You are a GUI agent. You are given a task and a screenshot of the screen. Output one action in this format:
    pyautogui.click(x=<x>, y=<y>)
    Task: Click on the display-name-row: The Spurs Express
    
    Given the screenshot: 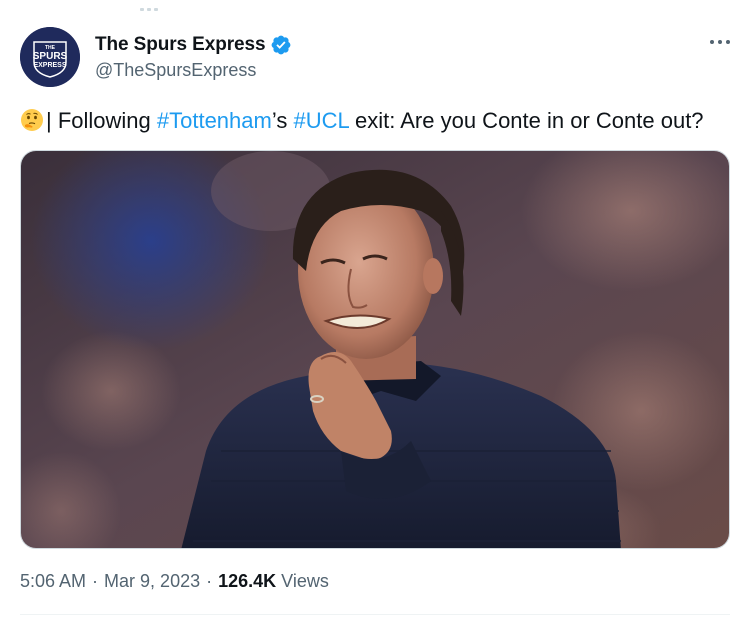 What is the action you would take?
    pyautogui.click(x=193, y=45)
    